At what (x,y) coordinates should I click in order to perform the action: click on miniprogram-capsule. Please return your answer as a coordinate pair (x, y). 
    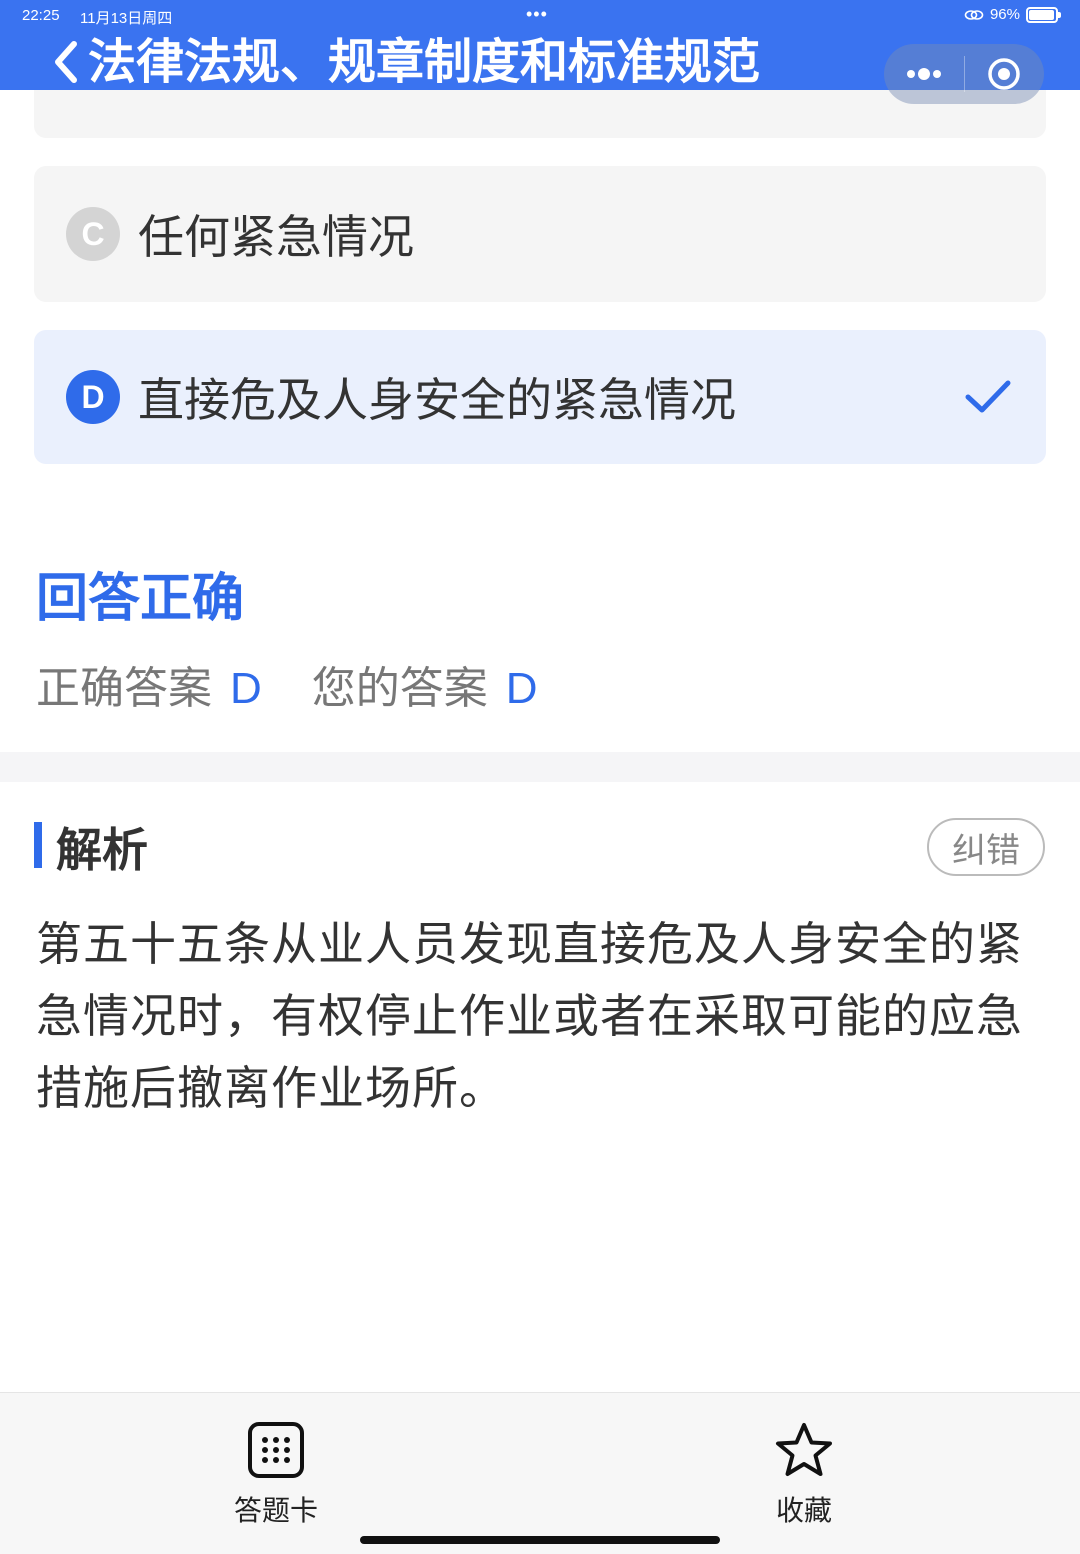
    Looking at the image, I should click on (964, 74).